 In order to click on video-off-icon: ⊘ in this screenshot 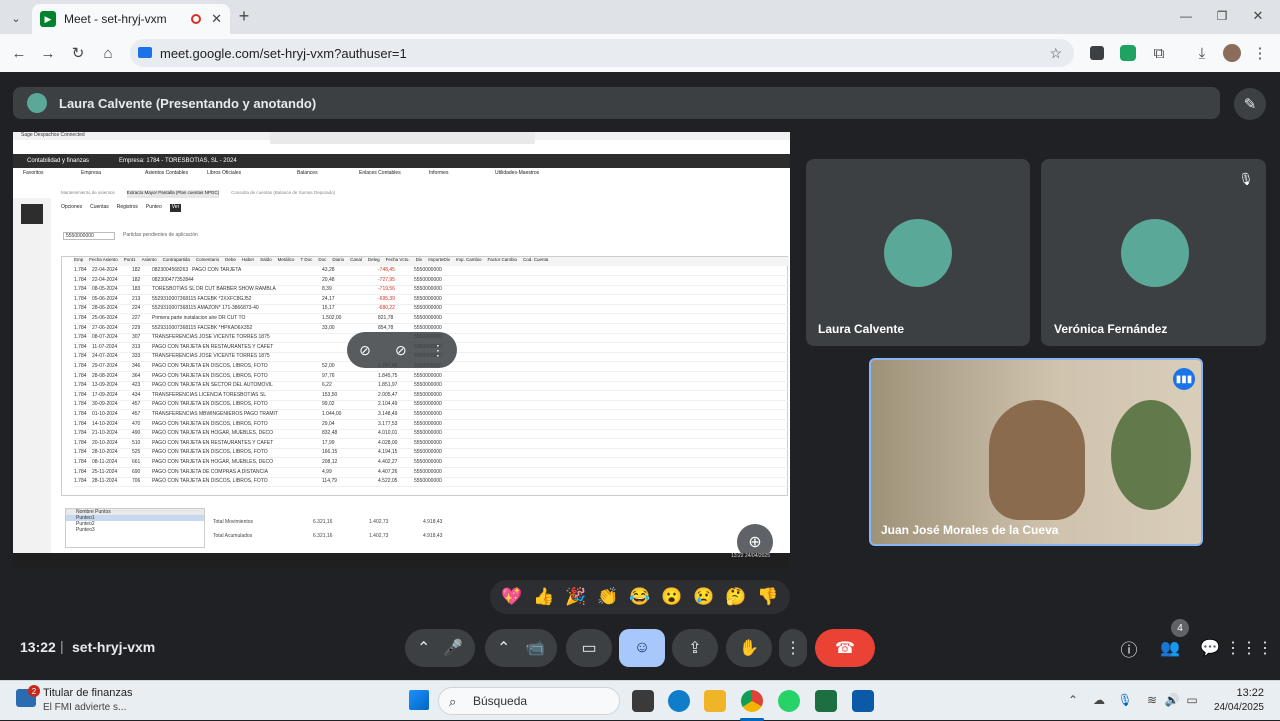, I will do `click(401, 350)`.